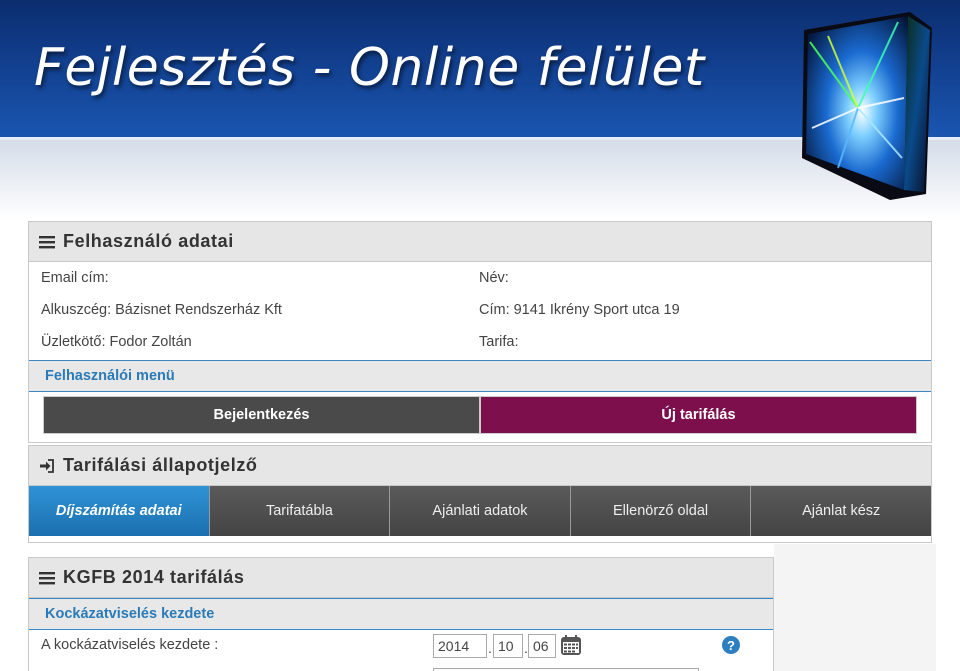 Image resolution: width=960 pixels, height=671 pixels. I want to click on user-menu-heading: Felhasználói menü, so click(480, 376).